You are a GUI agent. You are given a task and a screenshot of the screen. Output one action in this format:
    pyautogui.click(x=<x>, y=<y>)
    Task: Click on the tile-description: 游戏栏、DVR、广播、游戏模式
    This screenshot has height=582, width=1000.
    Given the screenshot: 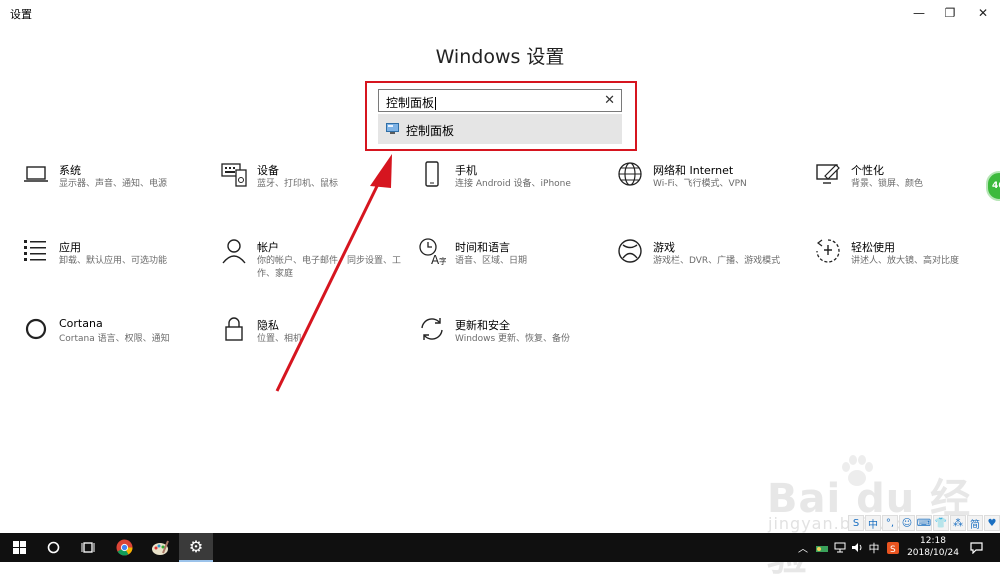 What is the action you would take?
    pyautogui.click(x=717, y=261)
    